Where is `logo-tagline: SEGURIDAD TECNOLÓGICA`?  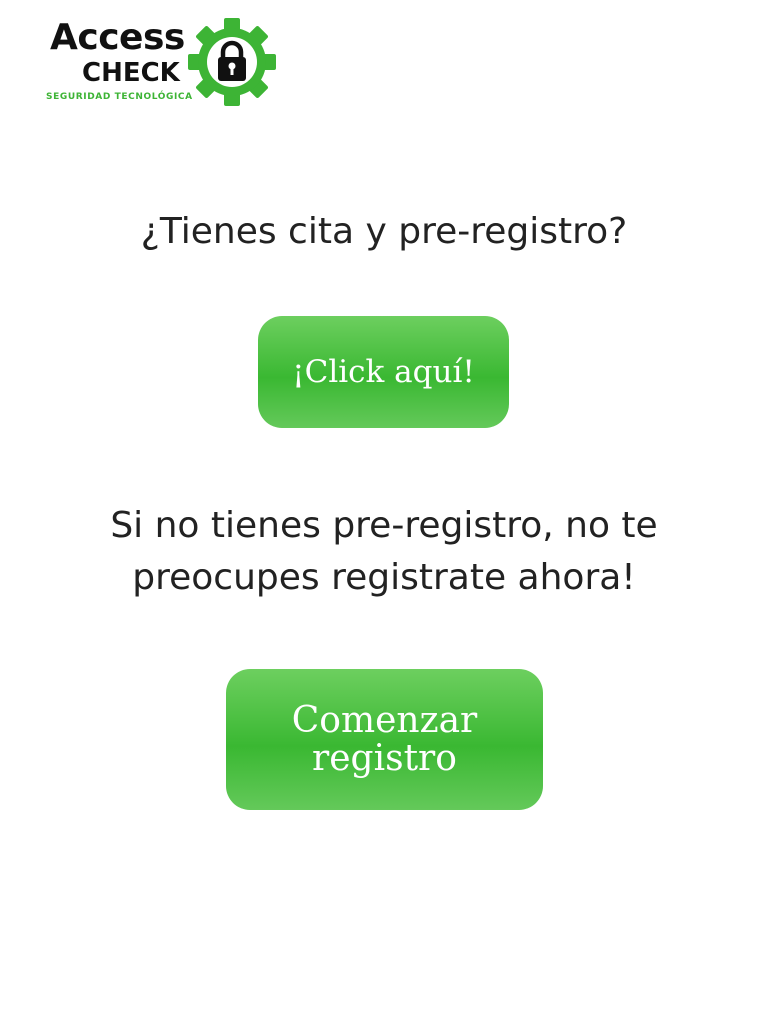
logo-tagline: SEGURIDAD TECNOLÓGICA is located at coordinates (119, 97).